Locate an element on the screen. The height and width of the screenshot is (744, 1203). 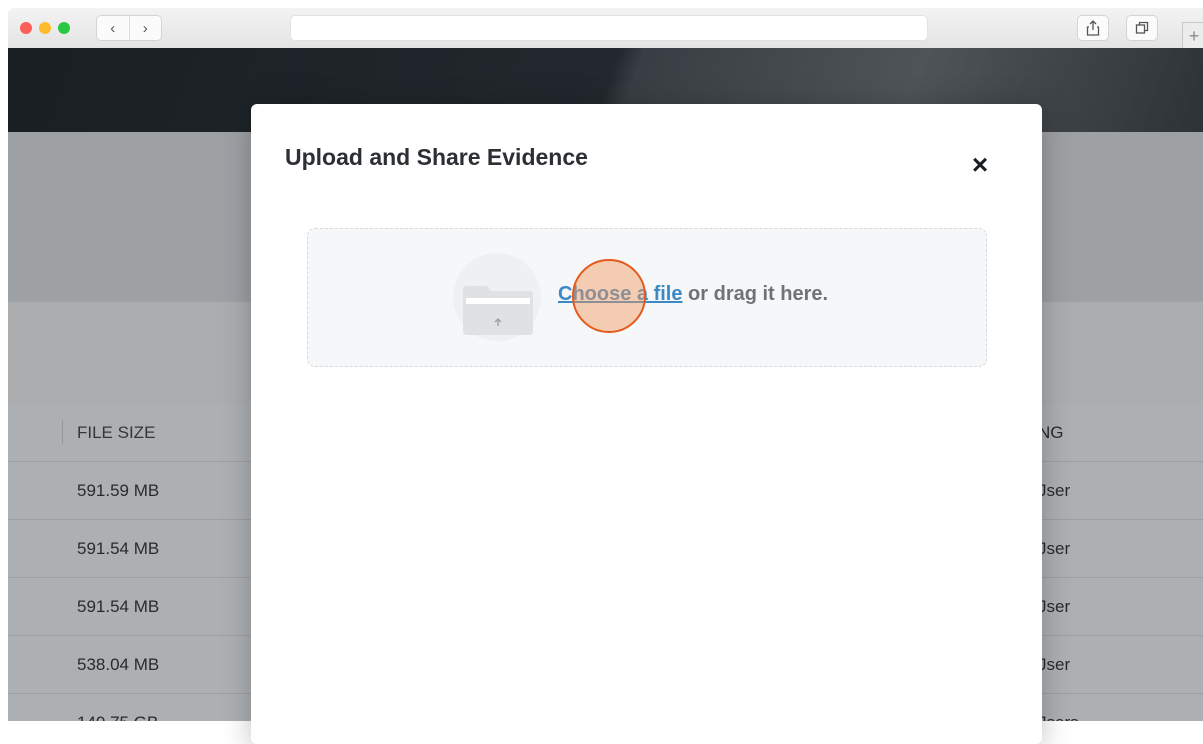
browser-toolbar: ‹ › + is located at coordinates (605, 28).